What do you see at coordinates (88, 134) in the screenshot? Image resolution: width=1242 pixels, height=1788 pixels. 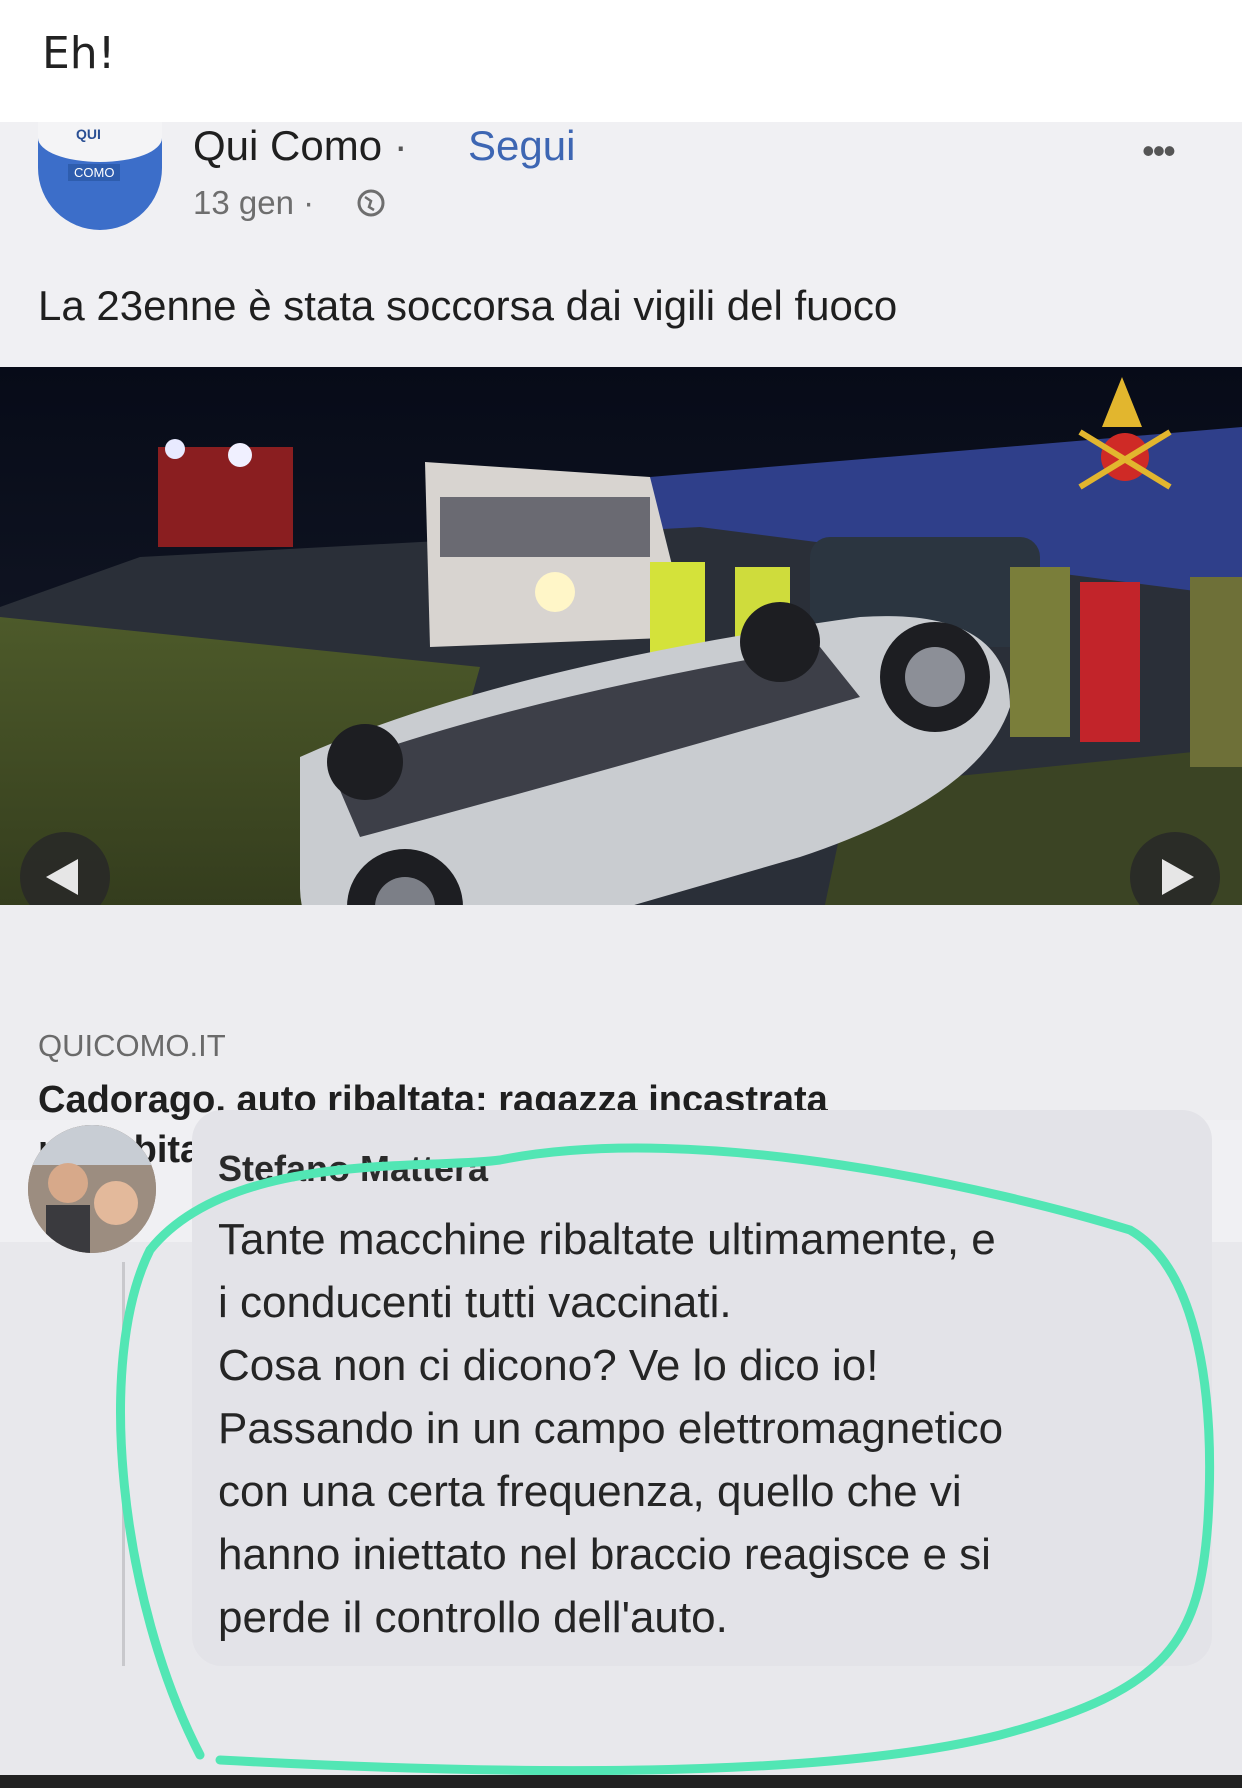 I see `avatar-text-top: QUI` at bounding box center [88, 134].